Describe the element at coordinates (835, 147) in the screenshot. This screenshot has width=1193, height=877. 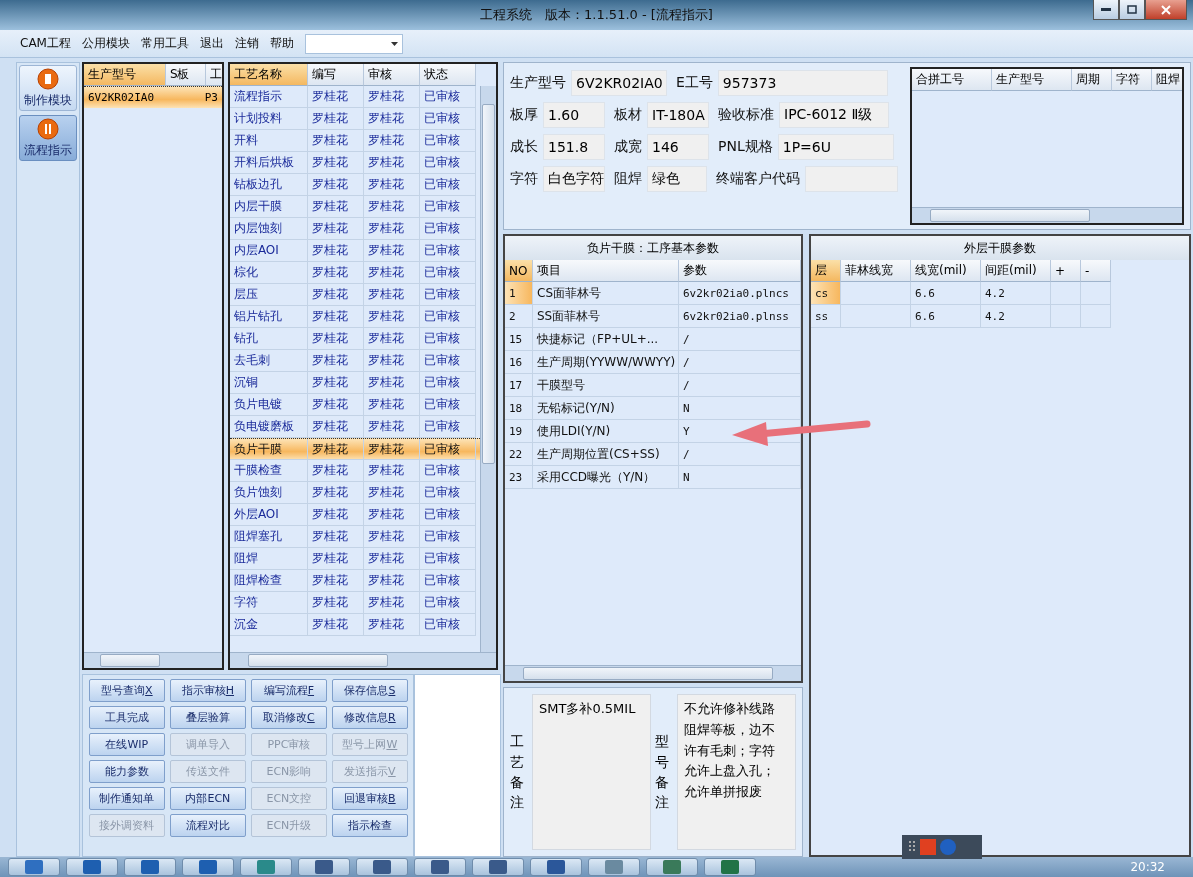
I see `value-field: 1P=6U` at that location.